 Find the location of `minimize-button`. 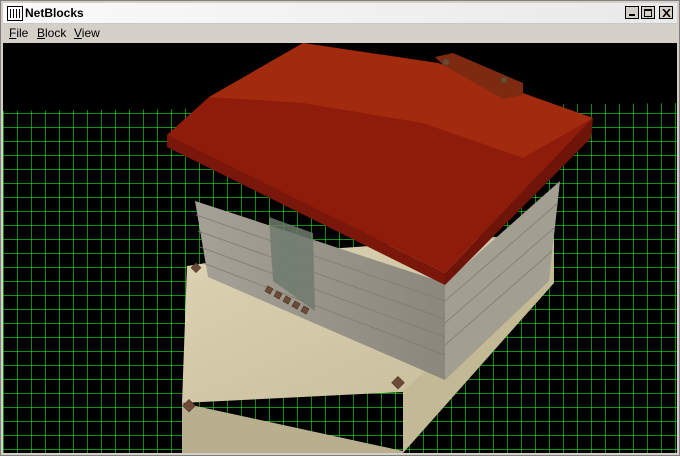

minimize-button is located at coordinates (632, 12).